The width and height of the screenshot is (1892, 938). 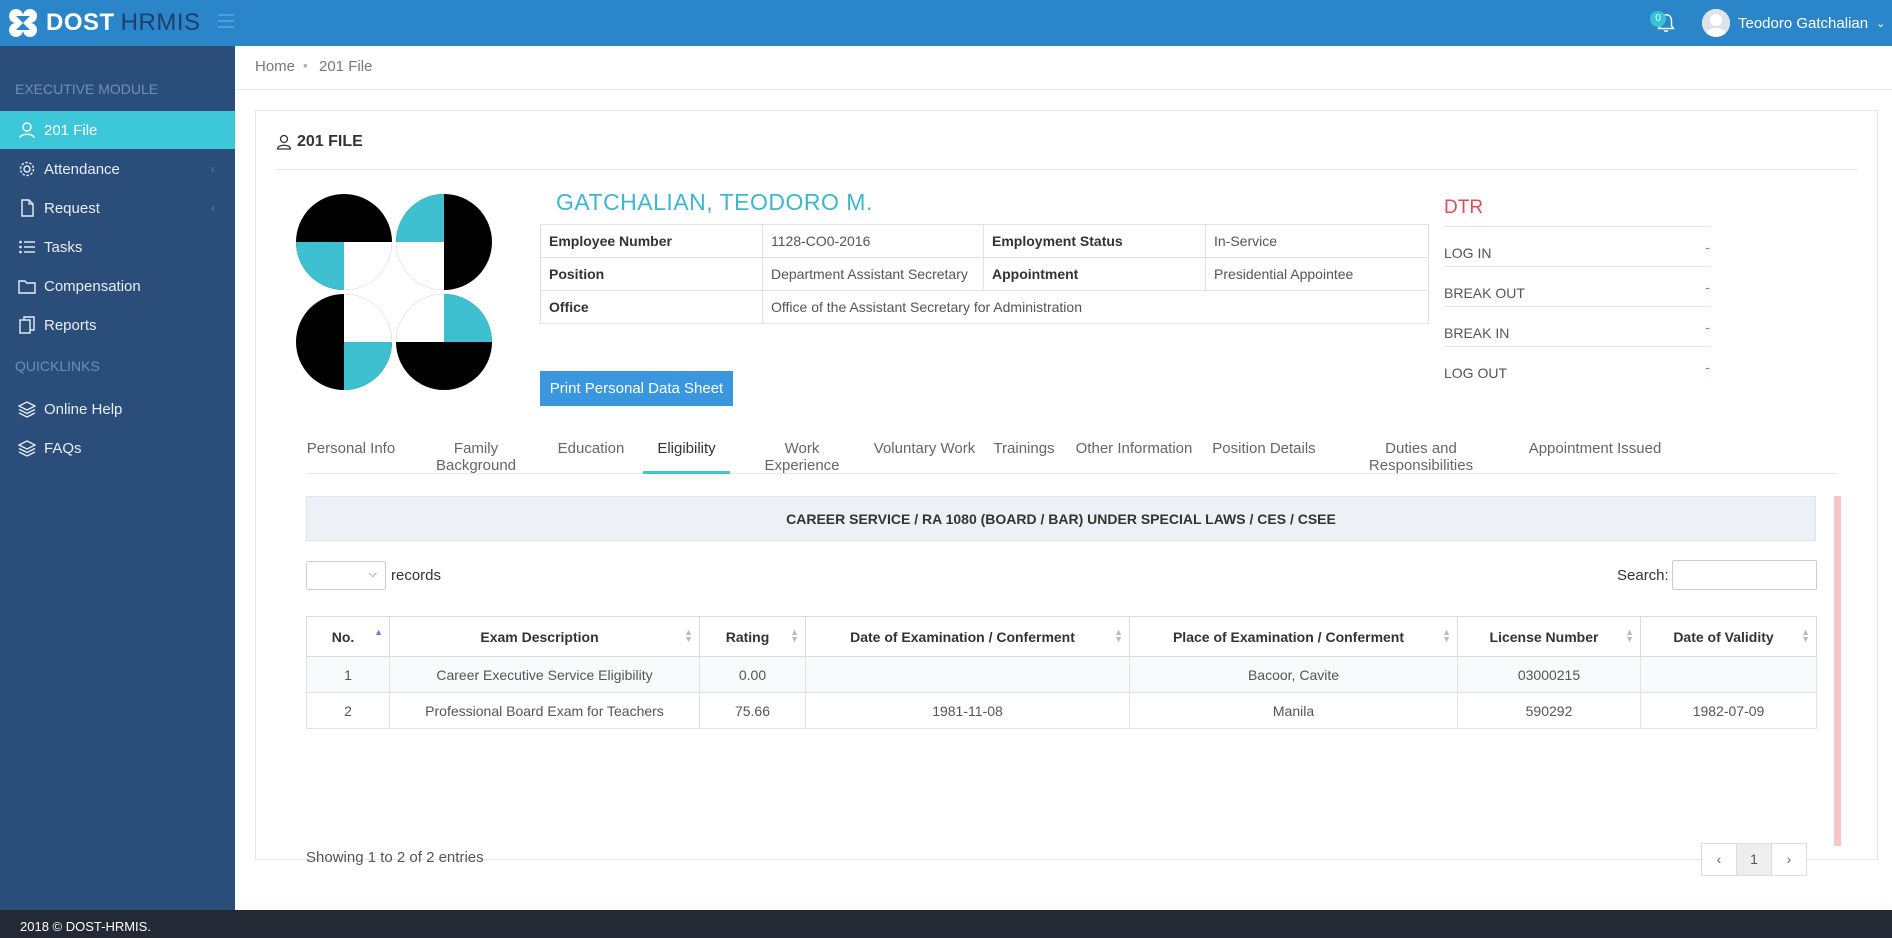 I want to click on footer: 2018 © DOST-HRMIS., so click(x=946, y=924).